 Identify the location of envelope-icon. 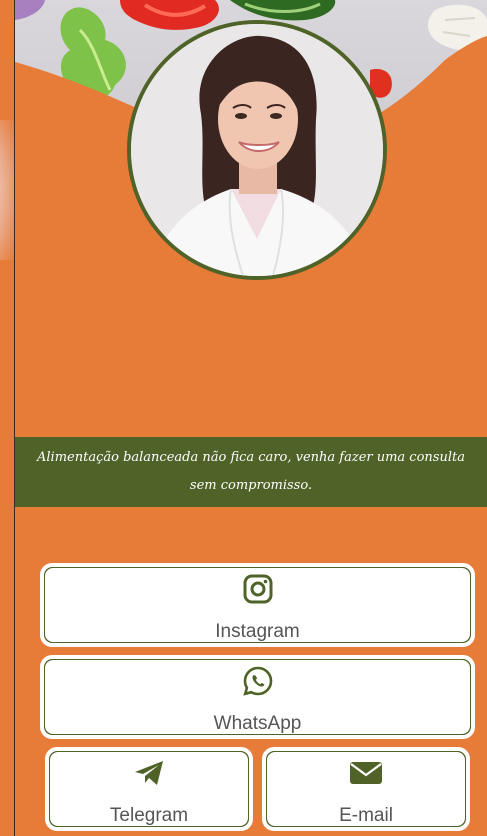
(366, 775).